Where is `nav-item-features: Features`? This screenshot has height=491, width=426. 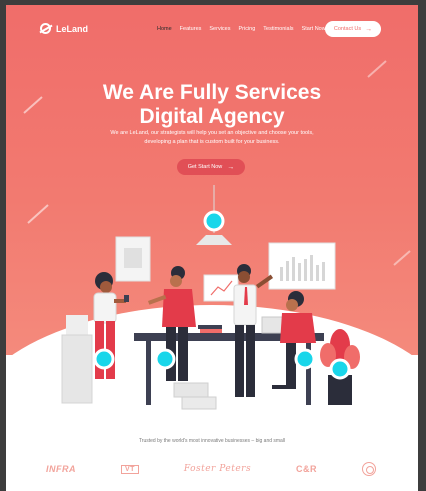
nav-item-features: Features is located at coordinates (191, 29).